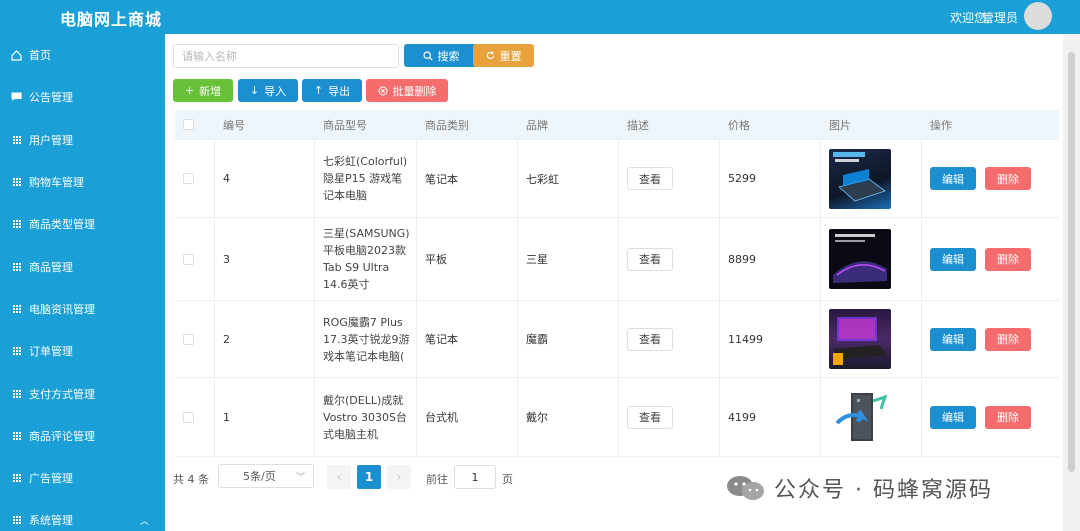 This screenshot has height=531, width=1080. I want to click on plus-icon: +, so click(189, 90).